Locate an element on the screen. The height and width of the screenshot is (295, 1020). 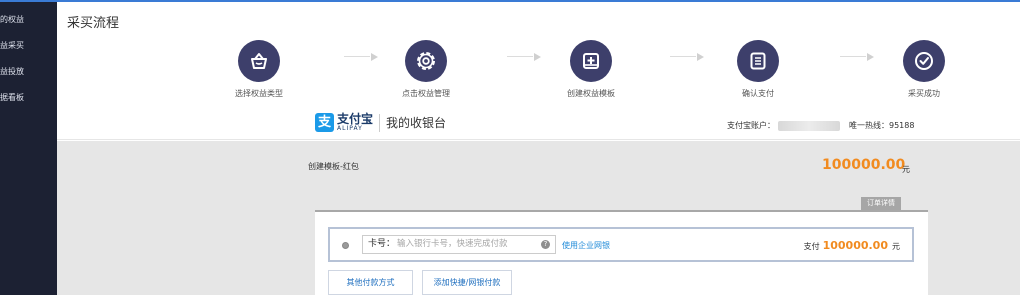
gear-icon is located at coordinates (426, 61).